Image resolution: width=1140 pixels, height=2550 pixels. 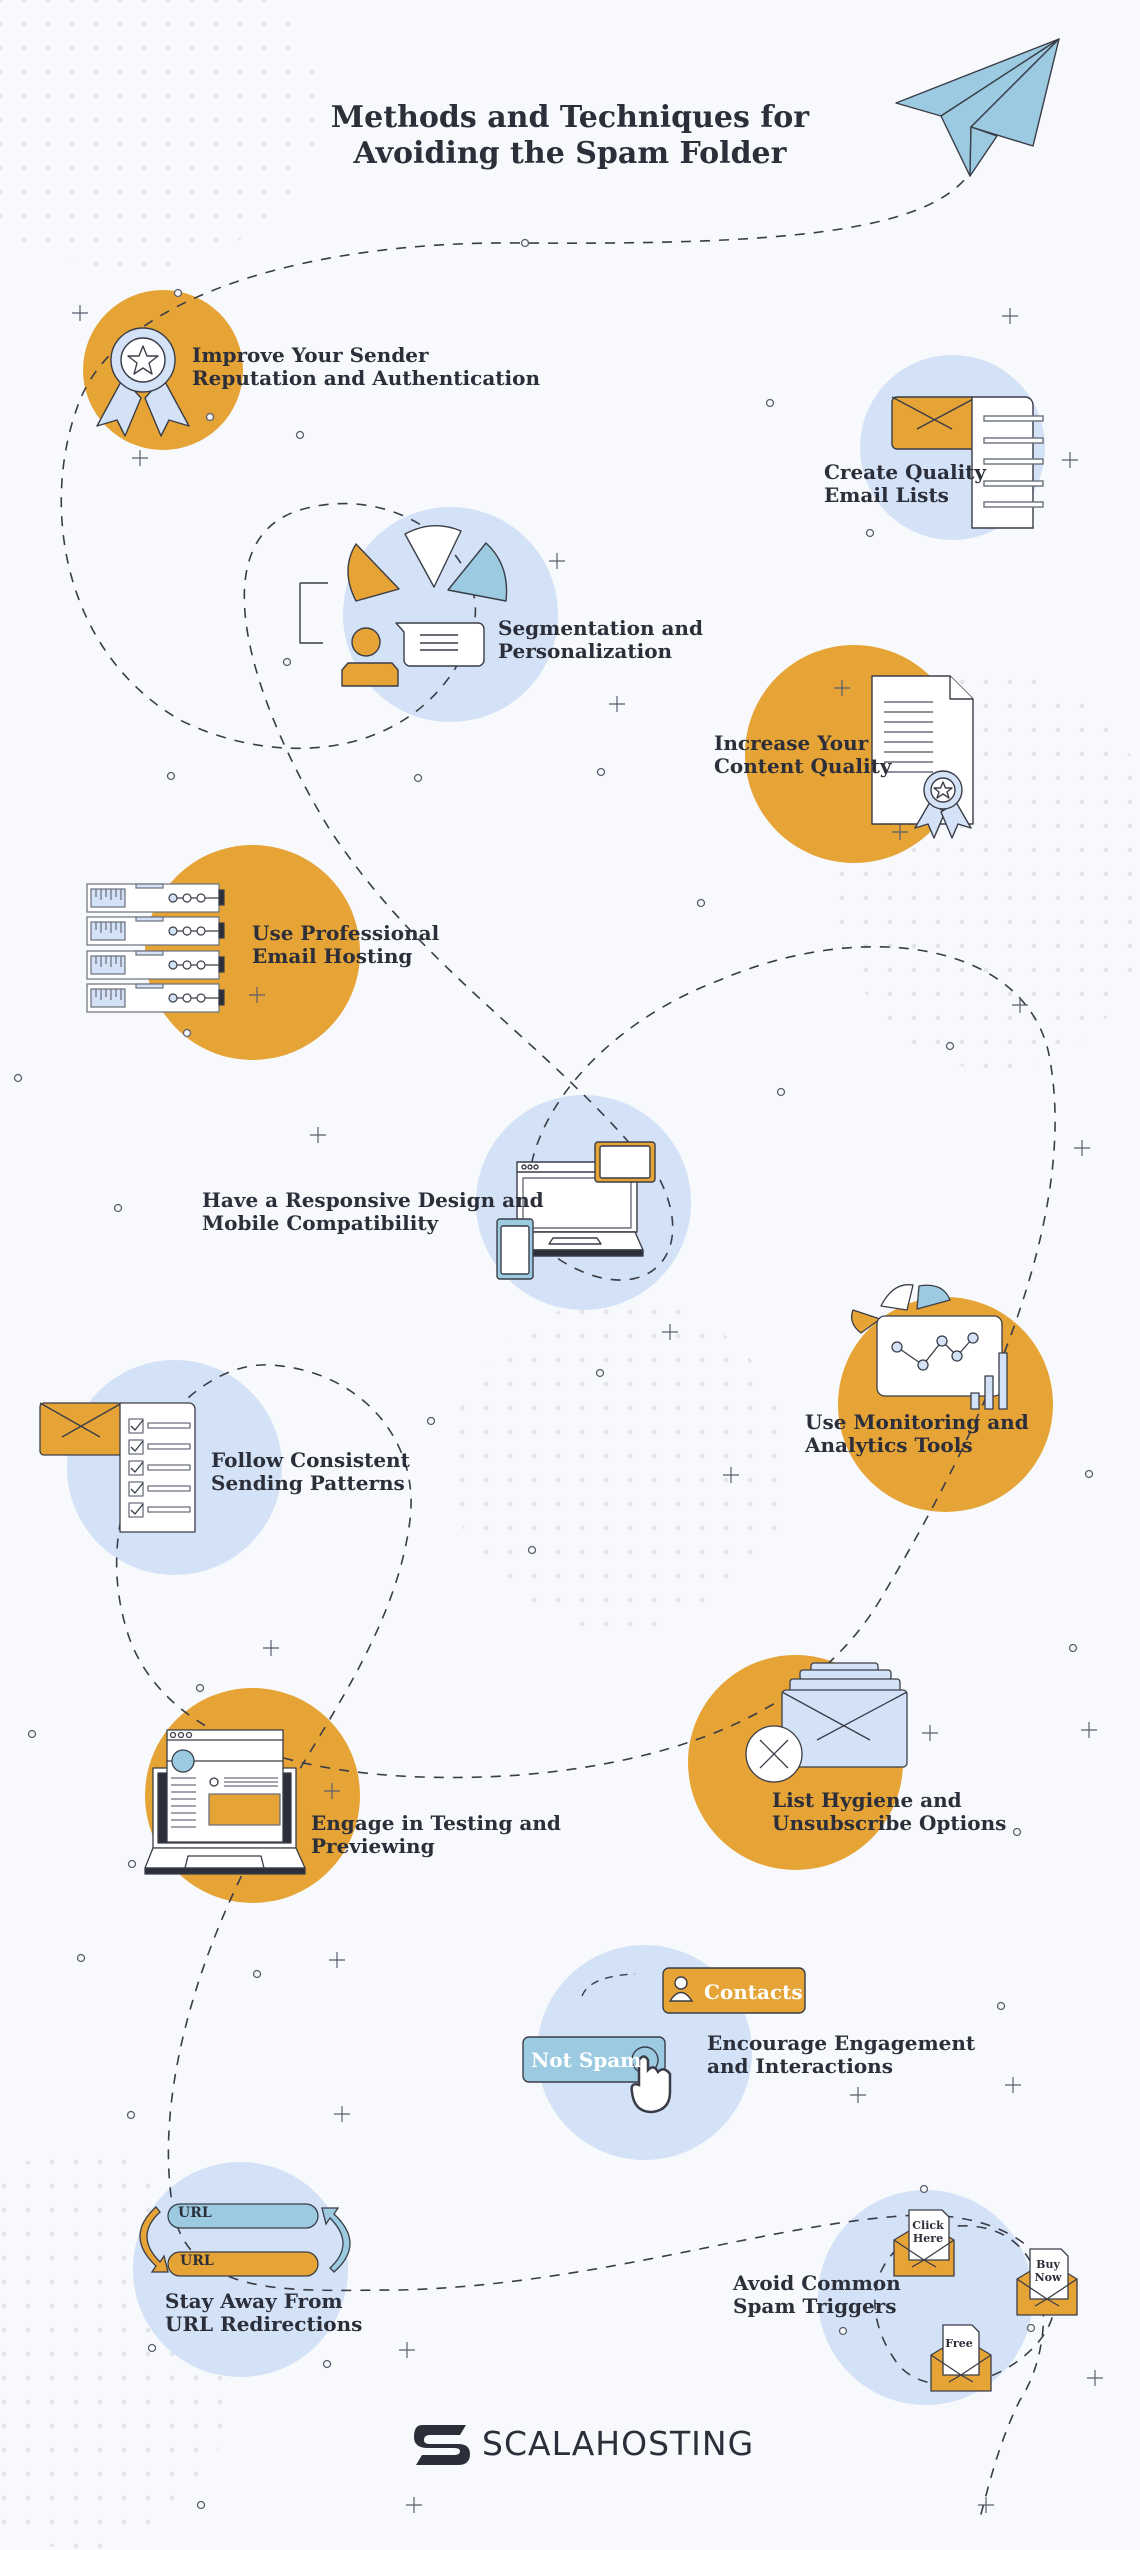 I want to click on not-spam-button: Not Spam, so click(x=586, y=2060).